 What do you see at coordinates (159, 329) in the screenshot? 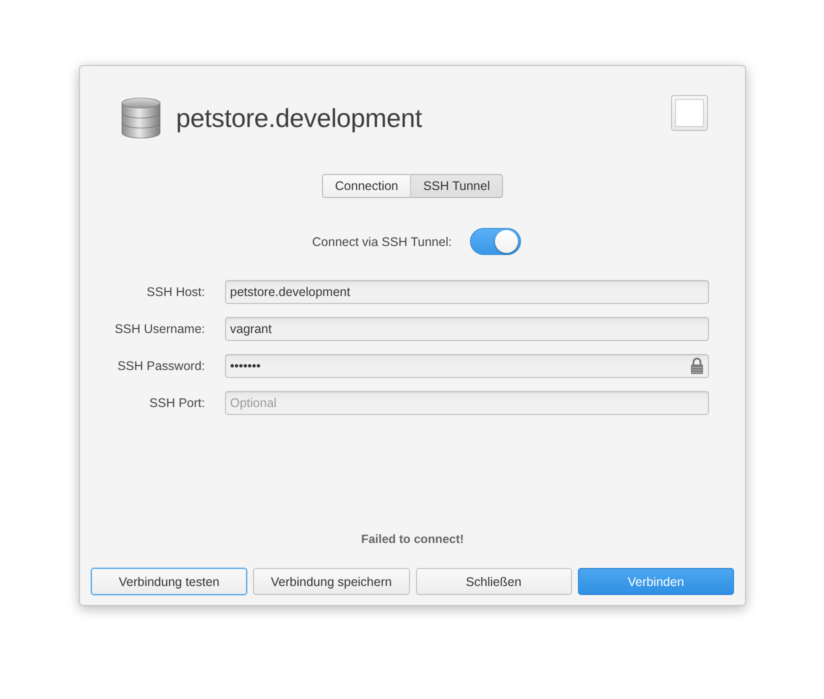
I see `field-label: SSH Username:` at bounding box center [159, 329].